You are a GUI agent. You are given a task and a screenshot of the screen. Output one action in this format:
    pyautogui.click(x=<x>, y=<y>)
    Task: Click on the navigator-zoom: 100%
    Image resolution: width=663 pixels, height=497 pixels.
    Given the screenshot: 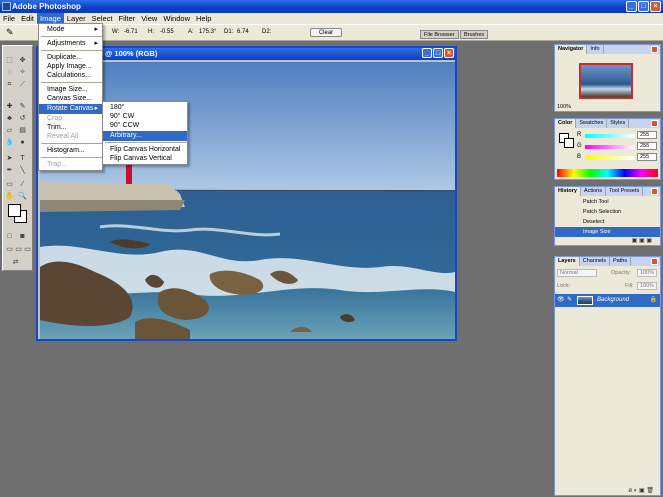 What is the action you would take?
    pyautogui.click(x=564, y=107)
    